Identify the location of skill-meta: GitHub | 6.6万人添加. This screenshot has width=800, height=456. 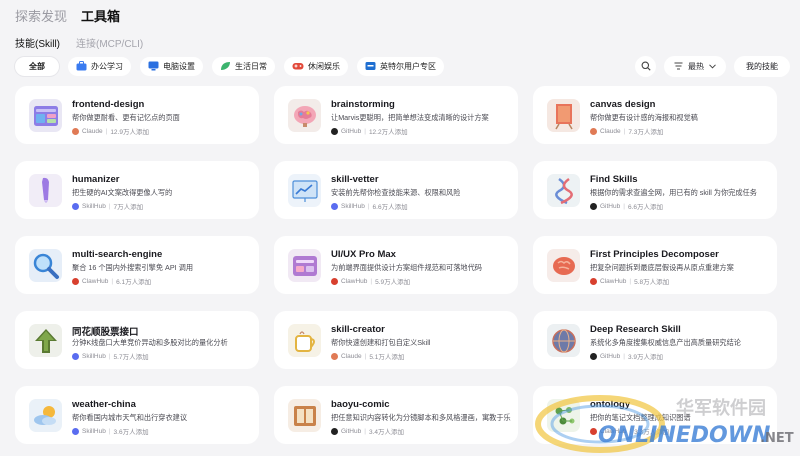
(626, 206).